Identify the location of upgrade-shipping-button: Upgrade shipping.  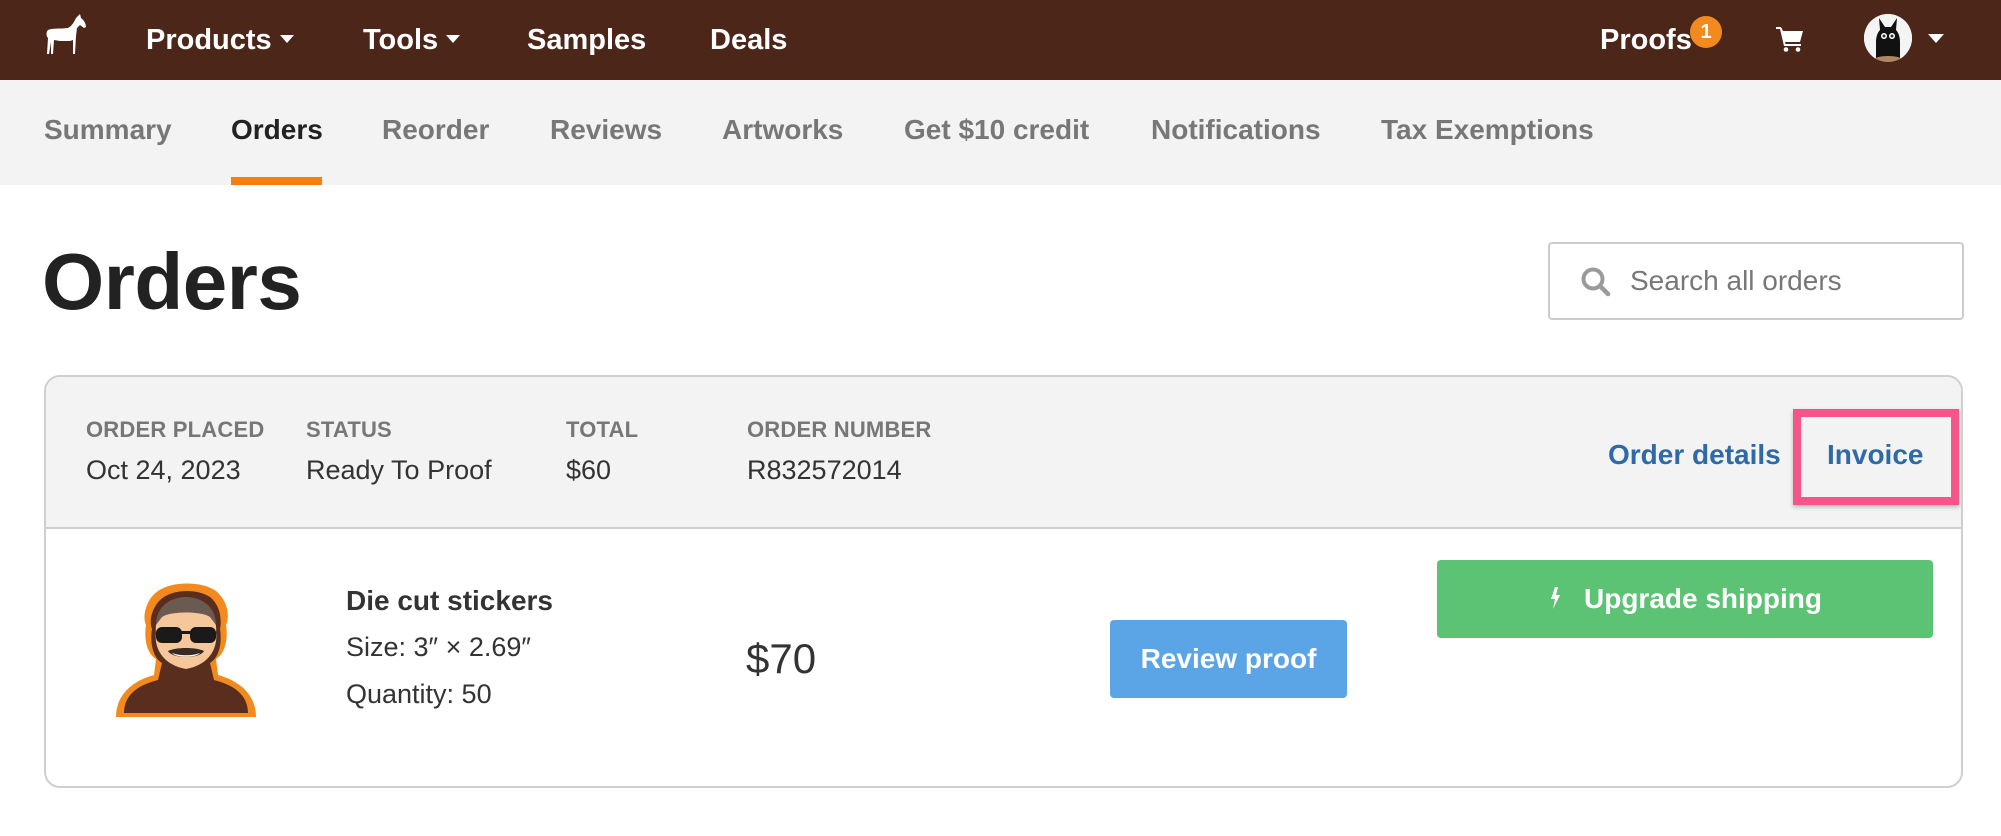
(1685, 599).